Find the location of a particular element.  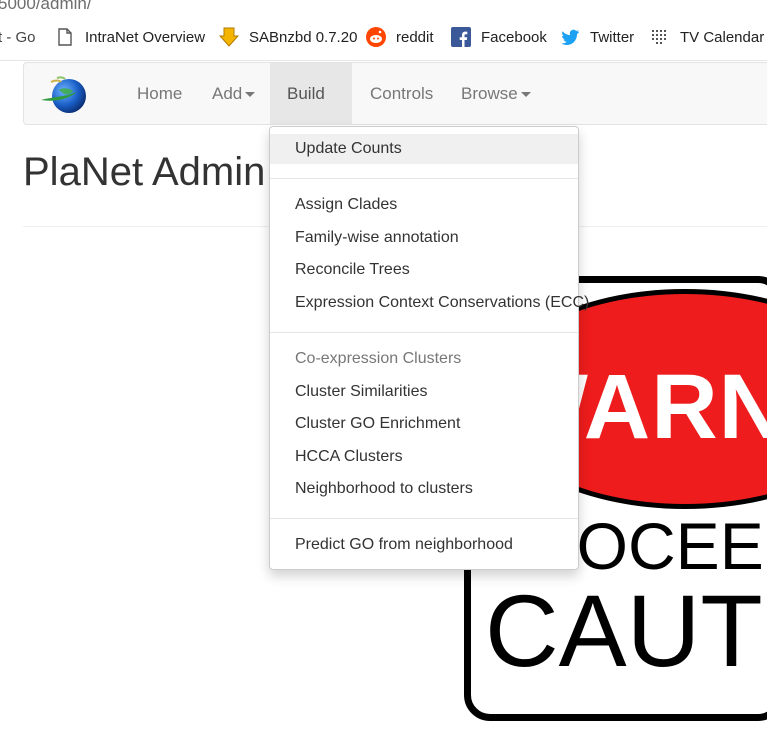

page-icon is located at coordinates (65, 37).